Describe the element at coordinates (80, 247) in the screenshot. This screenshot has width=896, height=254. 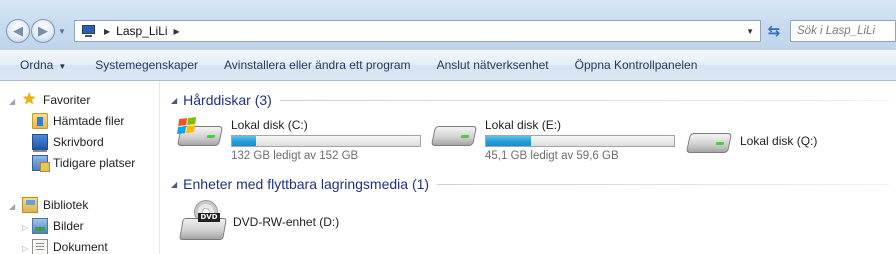
I see `nav-item-label: Dokument` at that location.